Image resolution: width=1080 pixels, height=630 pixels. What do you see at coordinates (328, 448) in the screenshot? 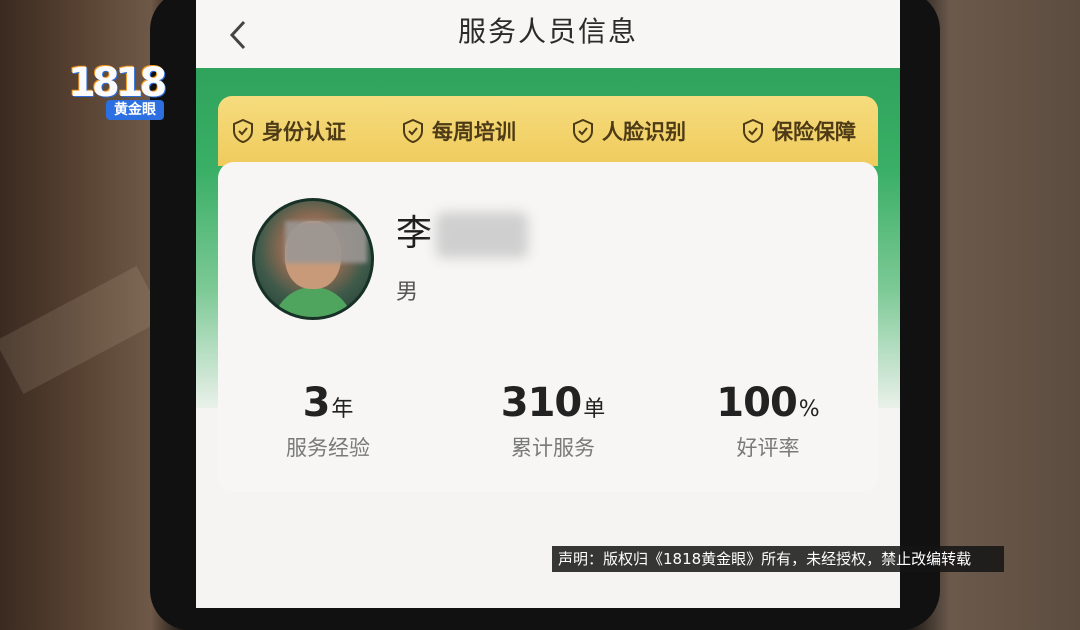
I see `stat-label: 服务经验` at bounding box center [328, 448].